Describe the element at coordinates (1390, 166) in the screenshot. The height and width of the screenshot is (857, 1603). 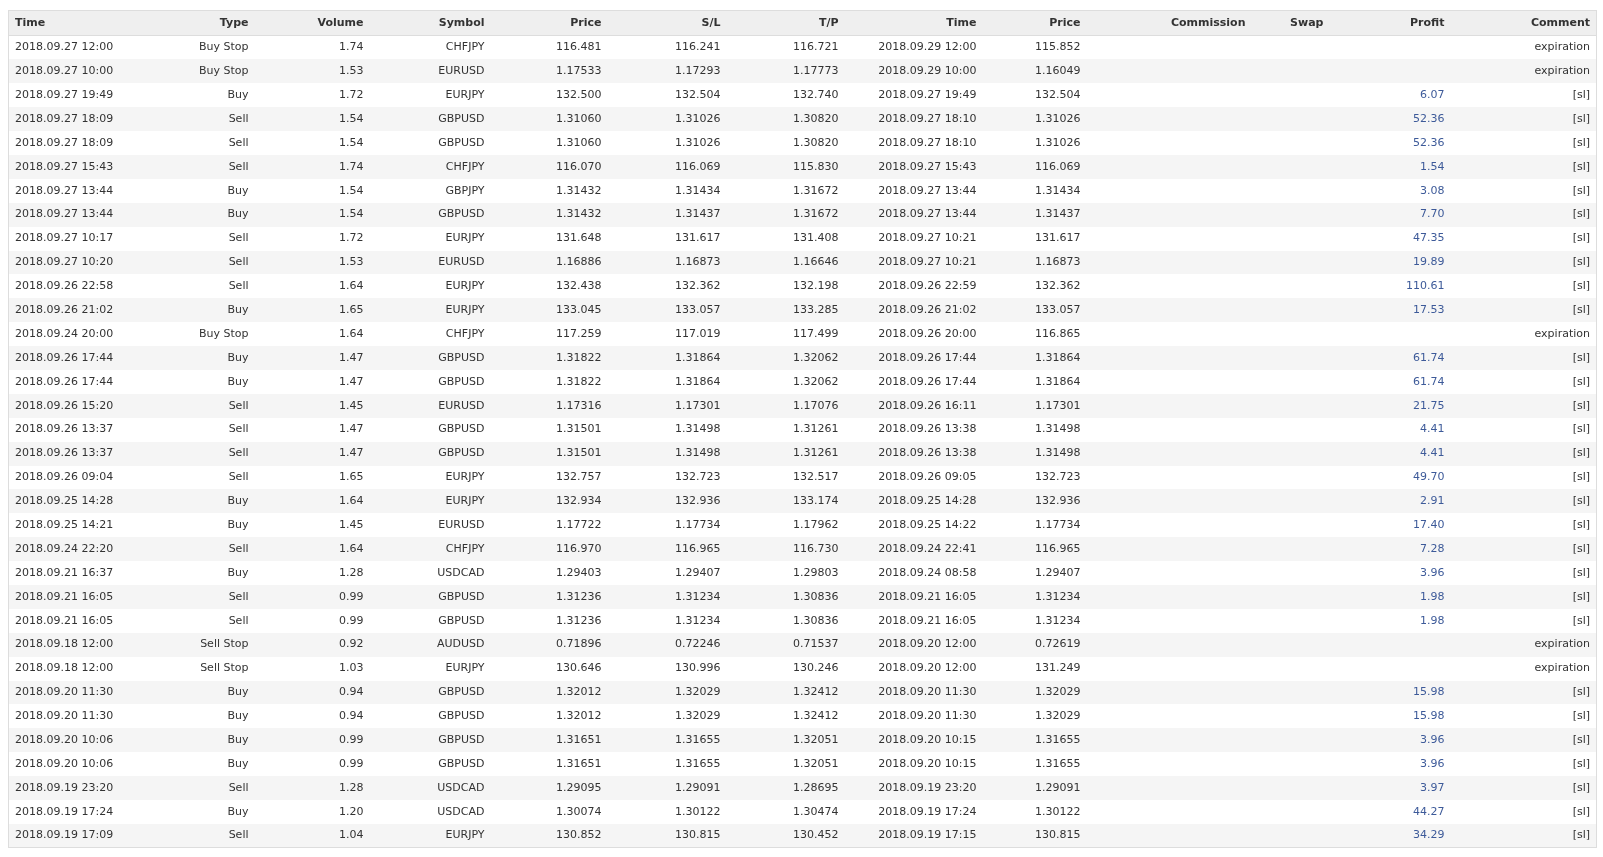
I see `table-cell: 1.54` at that location.